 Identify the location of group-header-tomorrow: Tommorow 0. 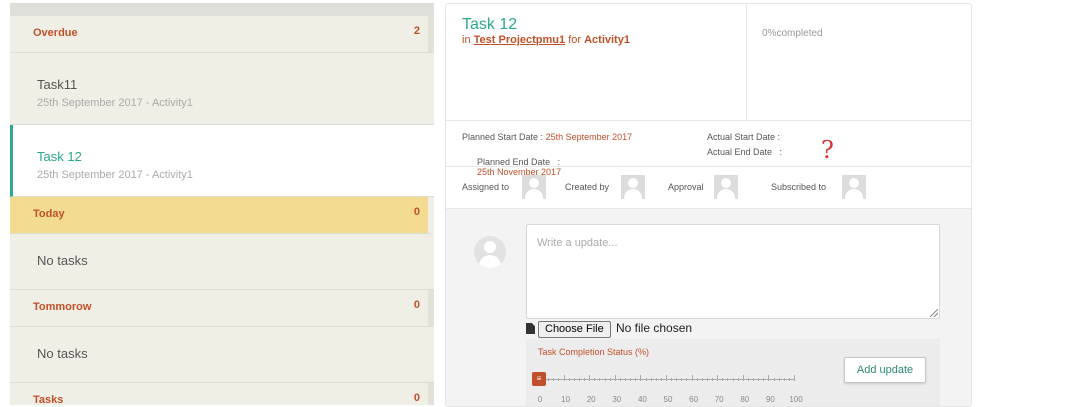
(222, 308).